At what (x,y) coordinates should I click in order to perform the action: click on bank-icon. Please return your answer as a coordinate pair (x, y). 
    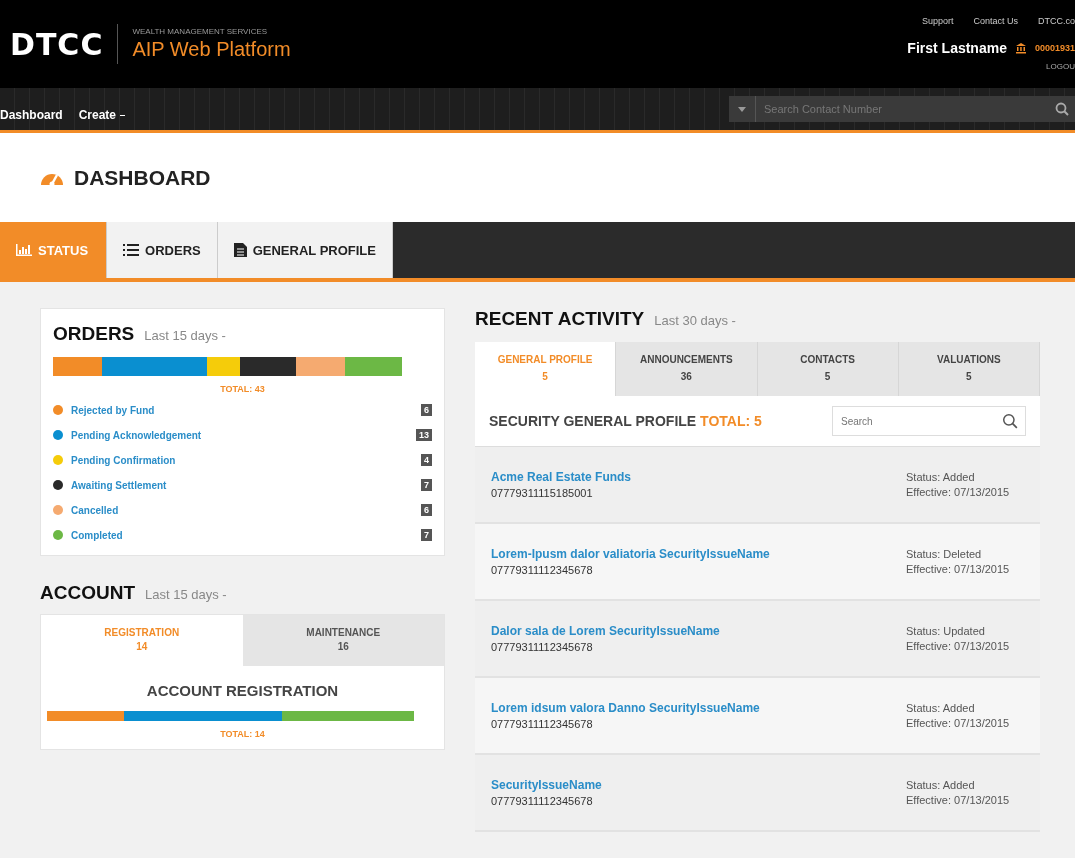
    Looking at the image, I should click on (1020, 48).